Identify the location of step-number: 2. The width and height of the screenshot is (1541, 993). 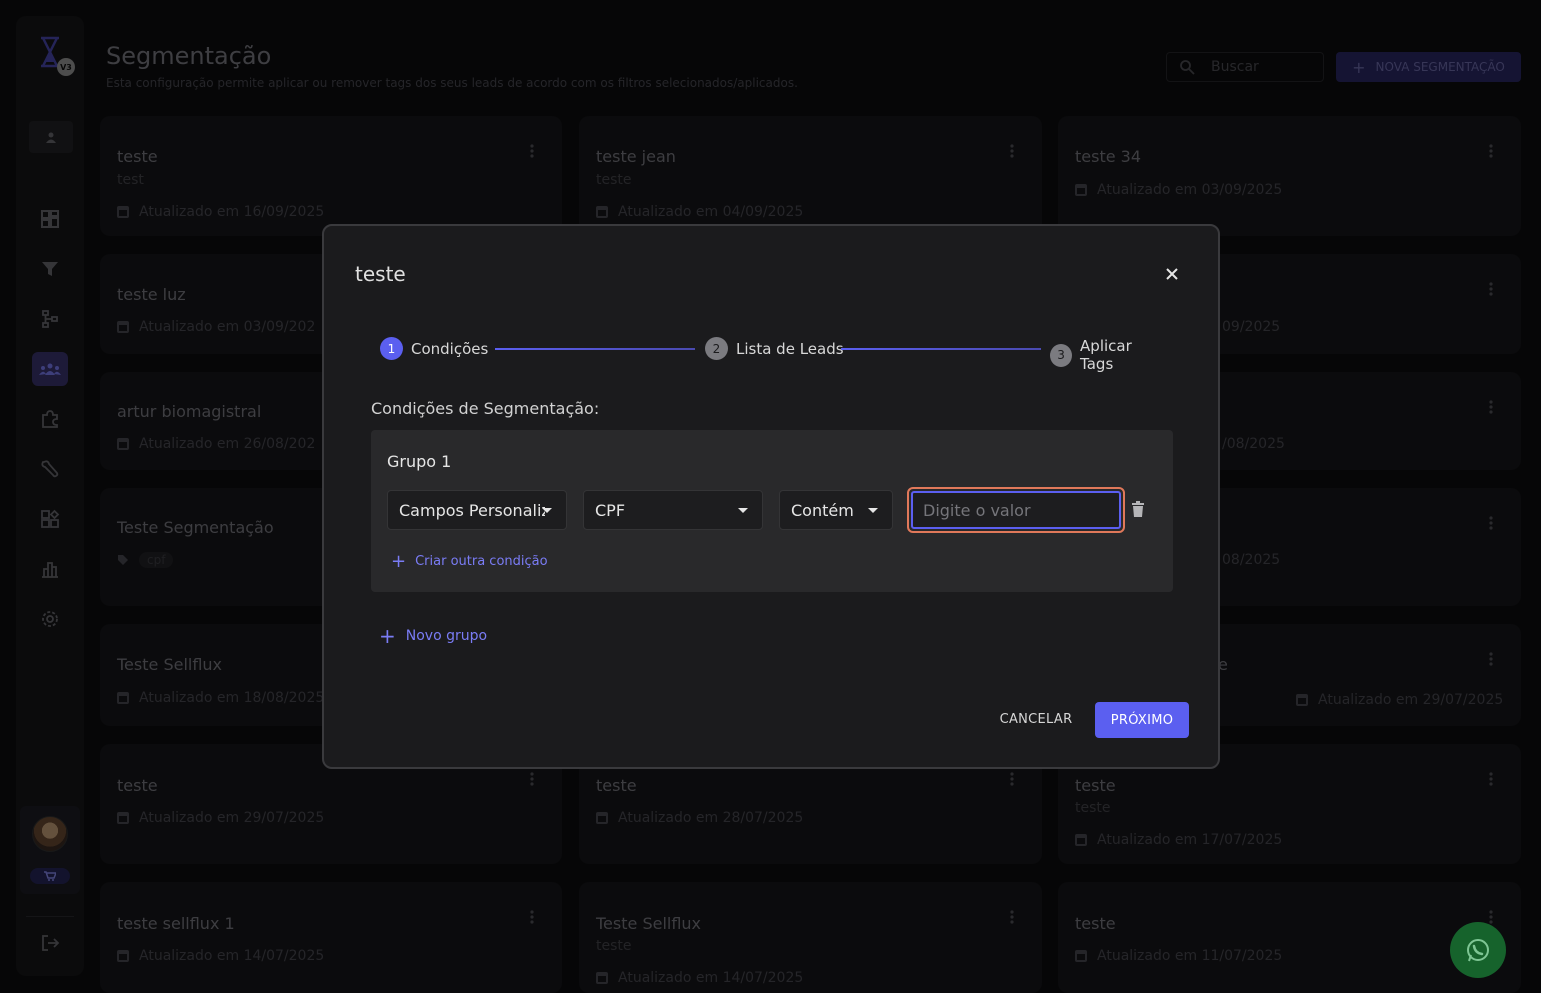
(716, 348).